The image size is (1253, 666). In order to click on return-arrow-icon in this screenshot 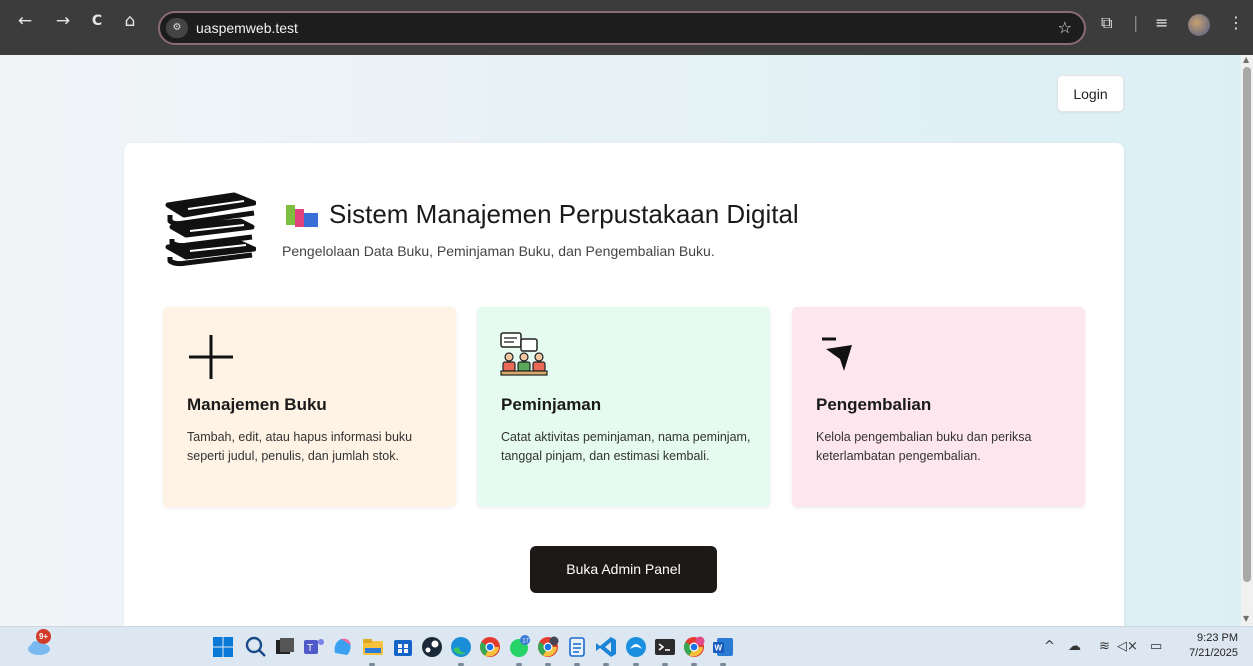, I will do `click(837, 354)`.